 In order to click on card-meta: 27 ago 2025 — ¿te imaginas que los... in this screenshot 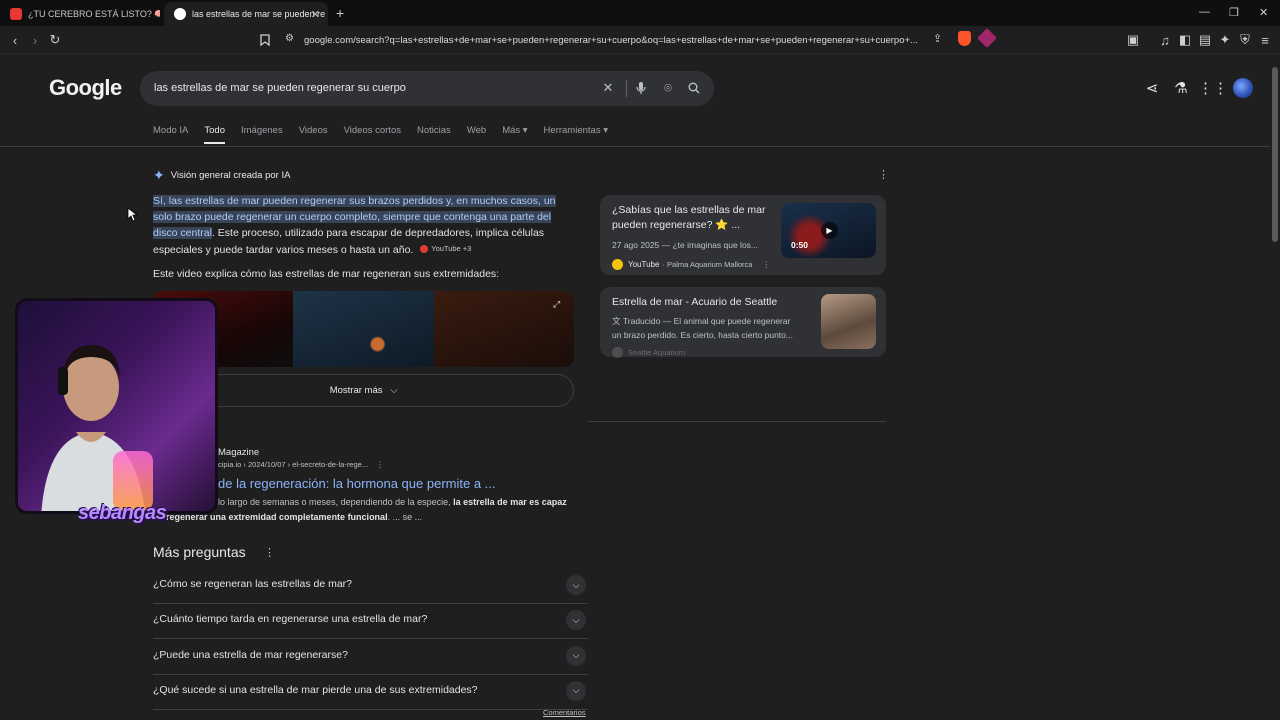, I will do `click(685, 245)`.